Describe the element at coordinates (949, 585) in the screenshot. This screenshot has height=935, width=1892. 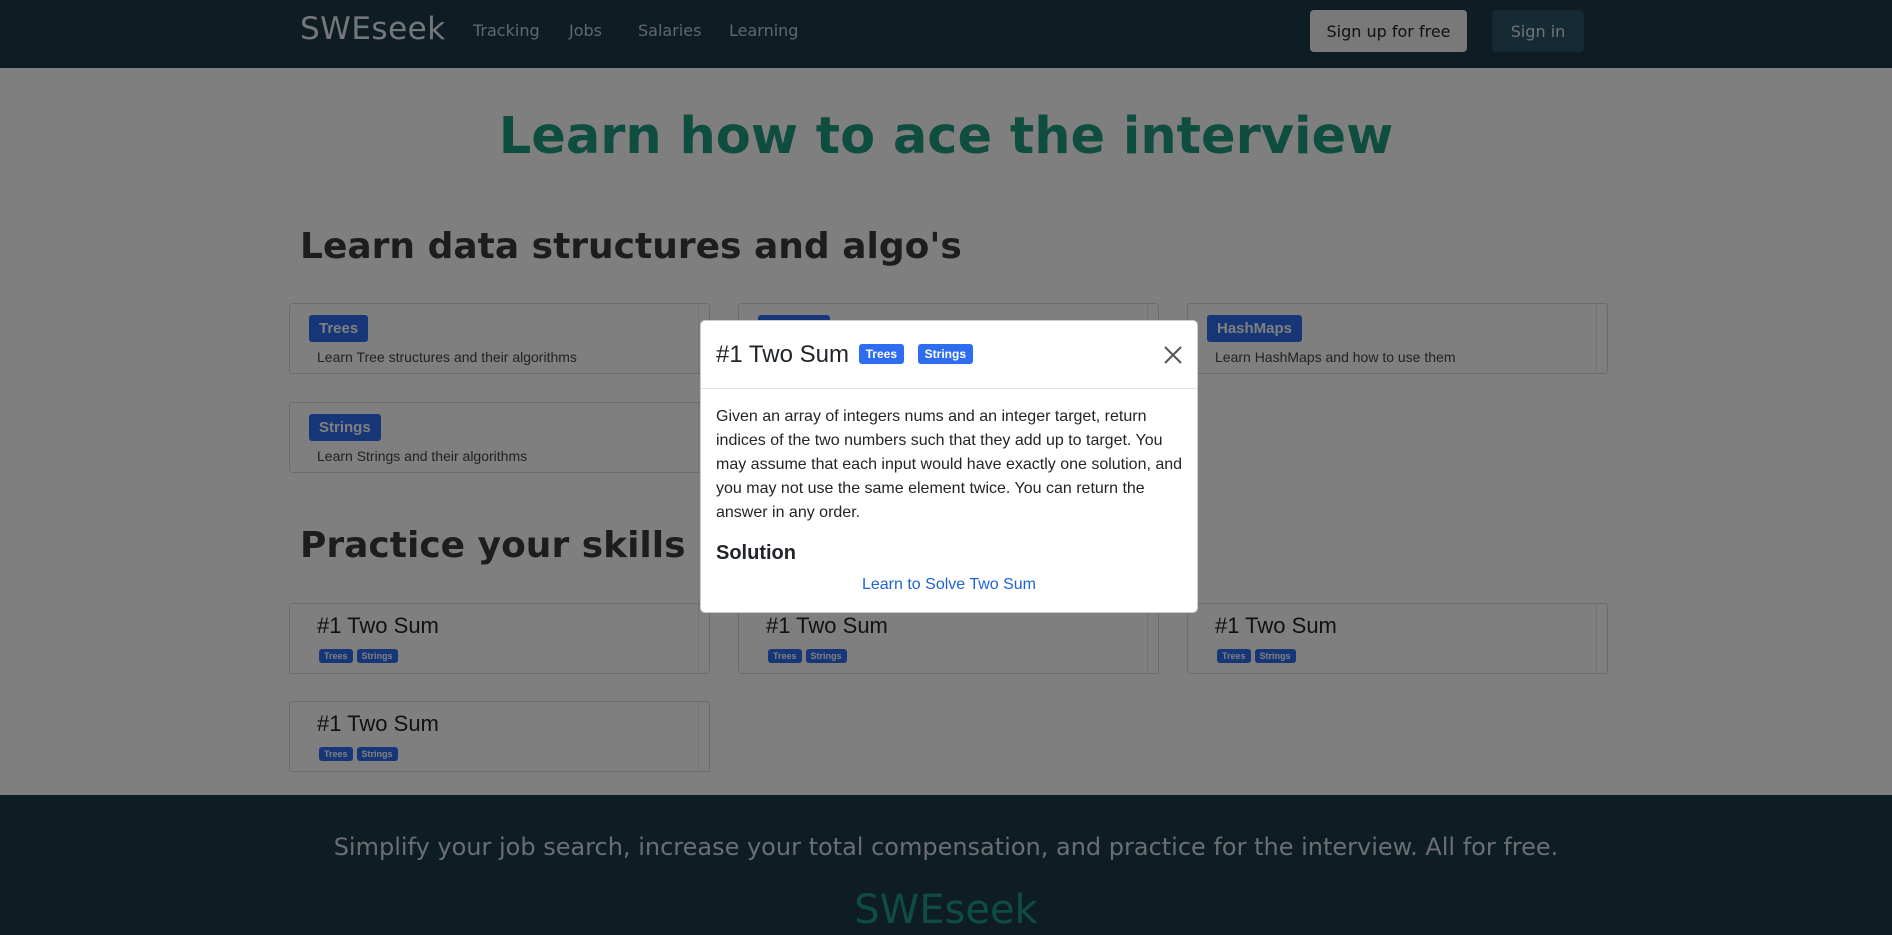
I see `solution-link: Learn to Solve Two Sum` at that location.